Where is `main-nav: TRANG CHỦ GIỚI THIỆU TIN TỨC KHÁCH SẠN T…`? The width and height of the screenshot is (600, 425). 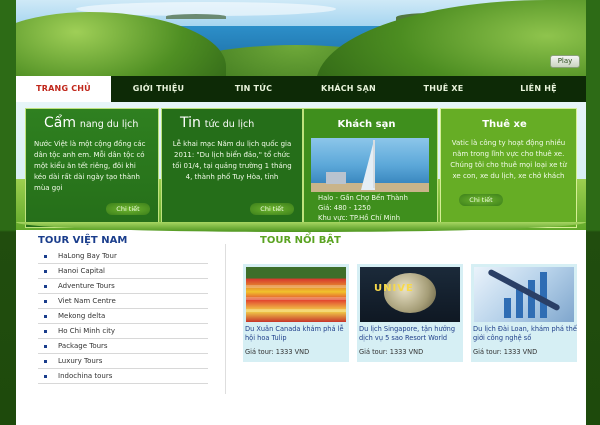 main-nav: TRANG CHỦ GIỚI THIỆU TIN TỨC KHÁCH SẠN T… is located at coordinates (301, 89).